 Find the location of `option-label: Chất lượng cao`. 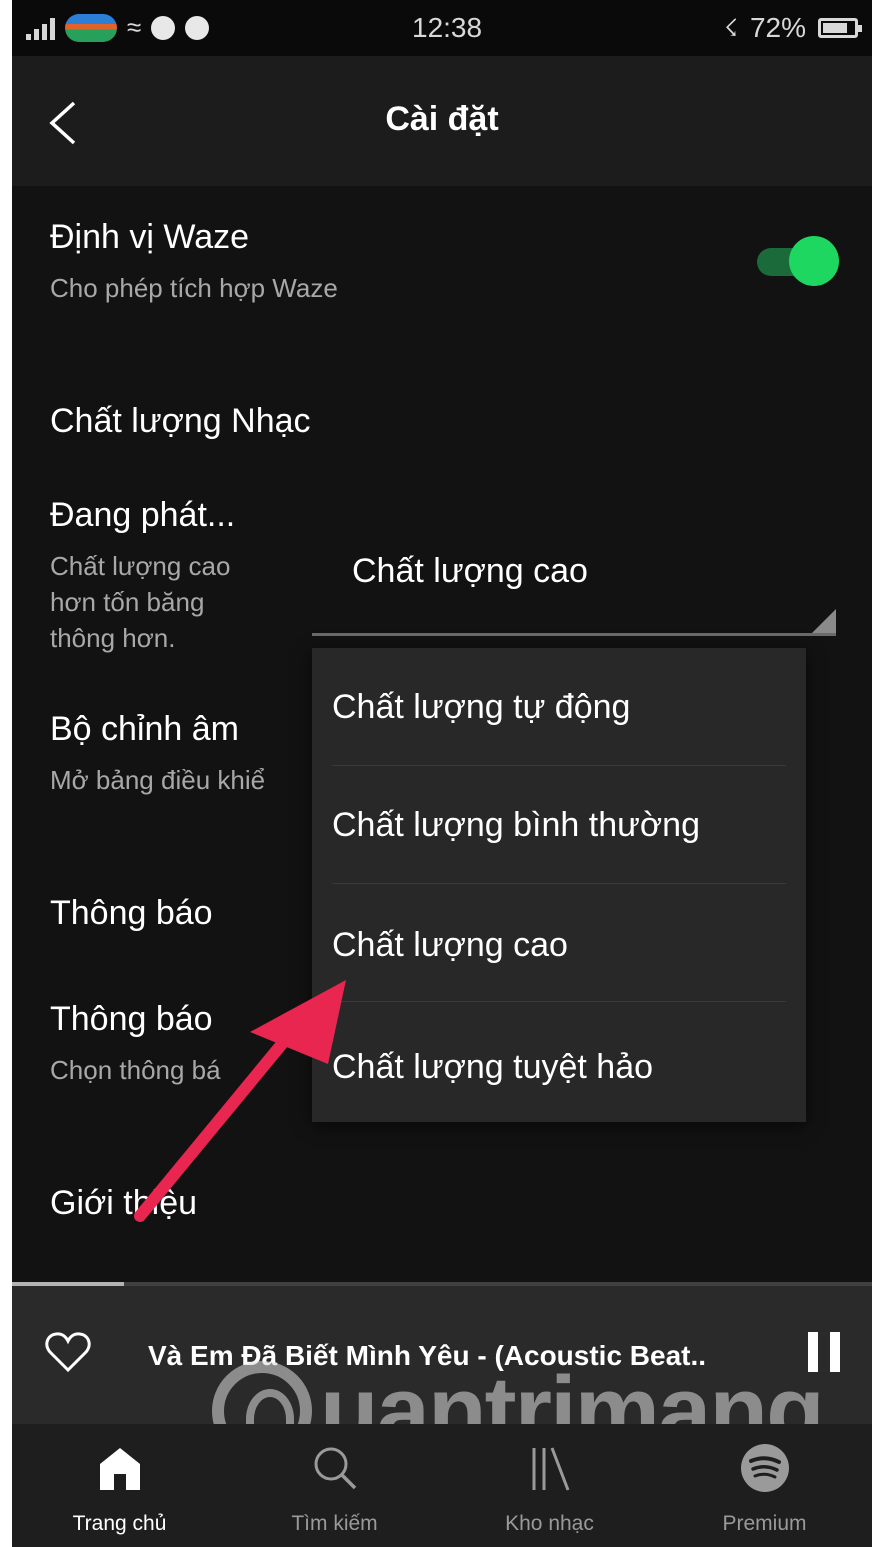

option-label: Chất lượng cao is located at coordinates (450, 945).